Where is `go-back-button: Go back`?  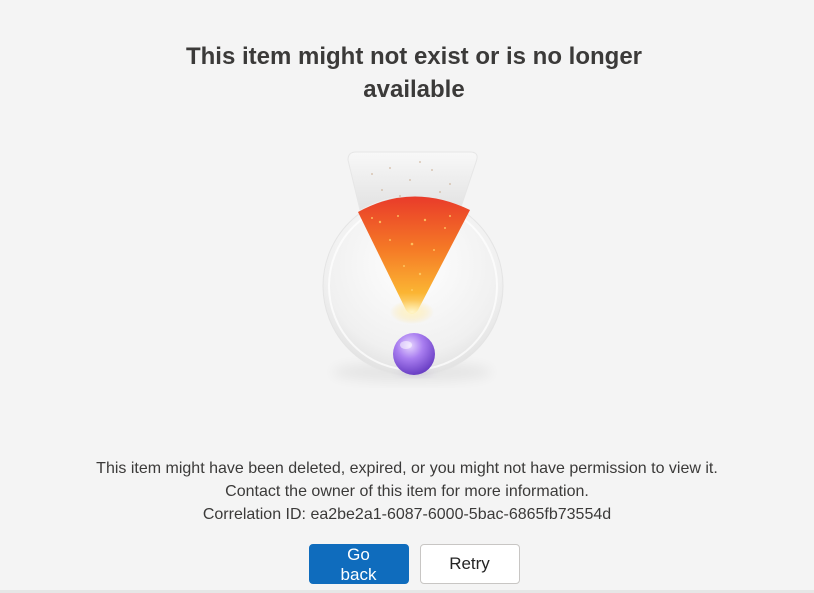 go-back-button: Go back is located at coordinates (358, 564).